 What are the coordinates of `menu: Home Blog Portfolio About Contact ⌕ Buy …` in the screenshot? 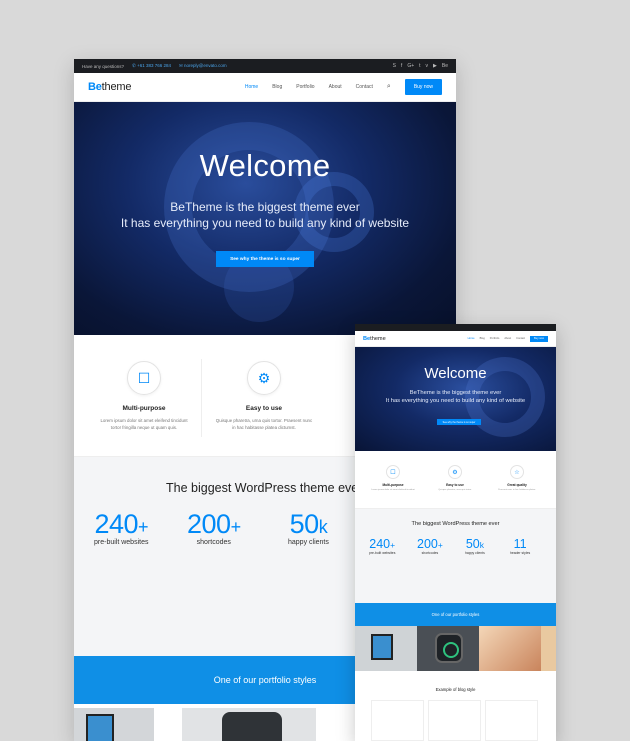 It's located at (343, 87).